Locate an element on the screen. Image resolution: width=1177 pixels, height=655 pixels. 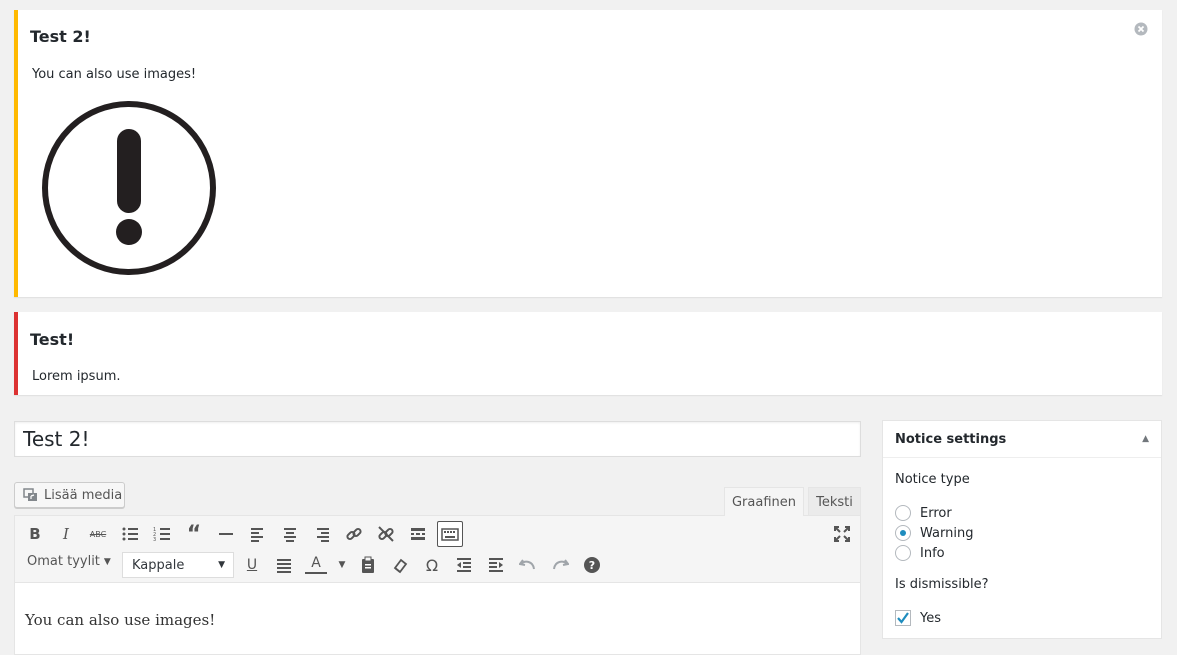
underline-icon: U is located at coordinates (252, 565).